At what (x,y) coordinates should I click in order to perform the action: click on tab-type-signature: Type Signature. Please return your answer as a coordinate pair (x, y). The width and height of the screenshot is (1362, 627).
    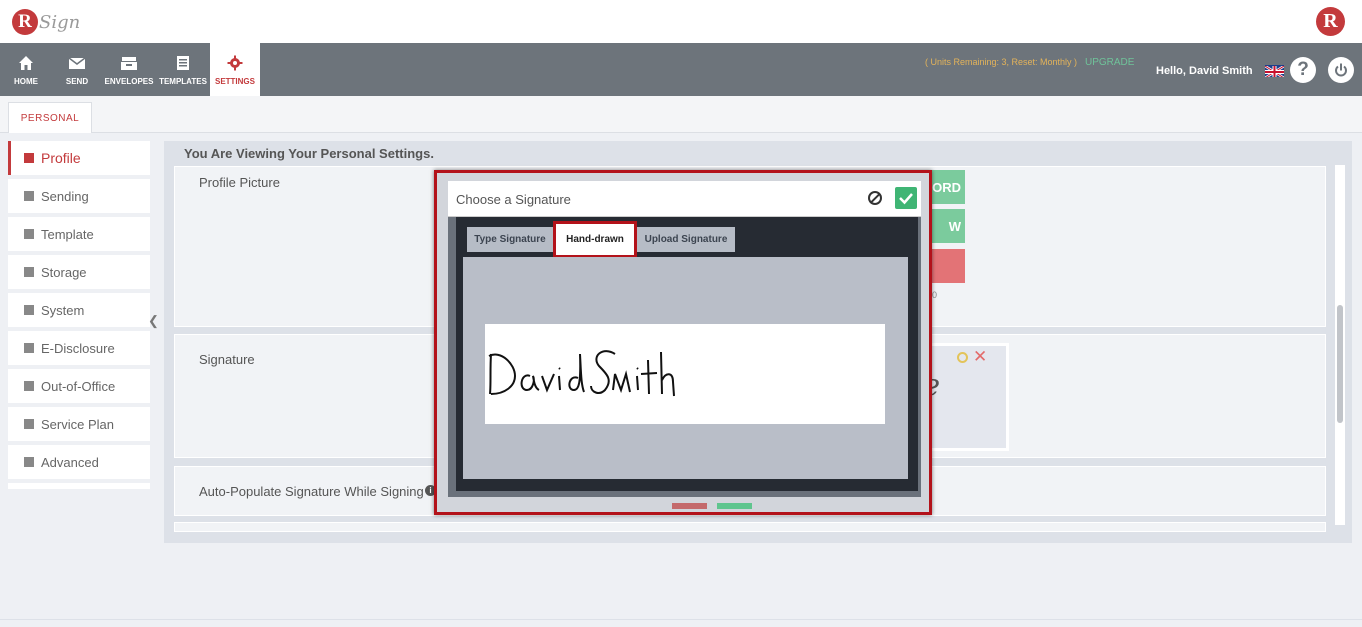
    Looking at the image, I should click on (510, 239).